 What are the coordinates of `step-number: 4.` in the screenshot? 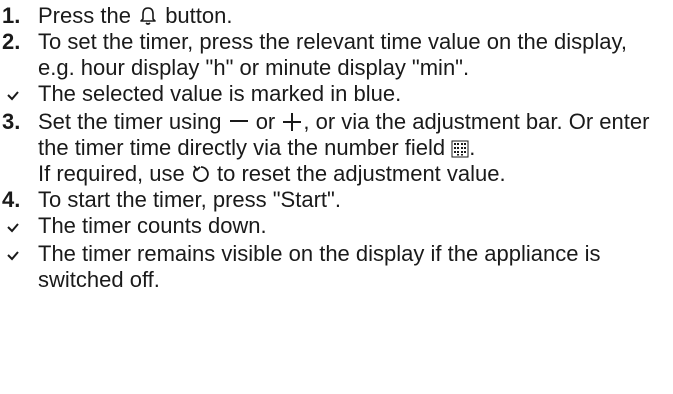 It's located at (11, 199).